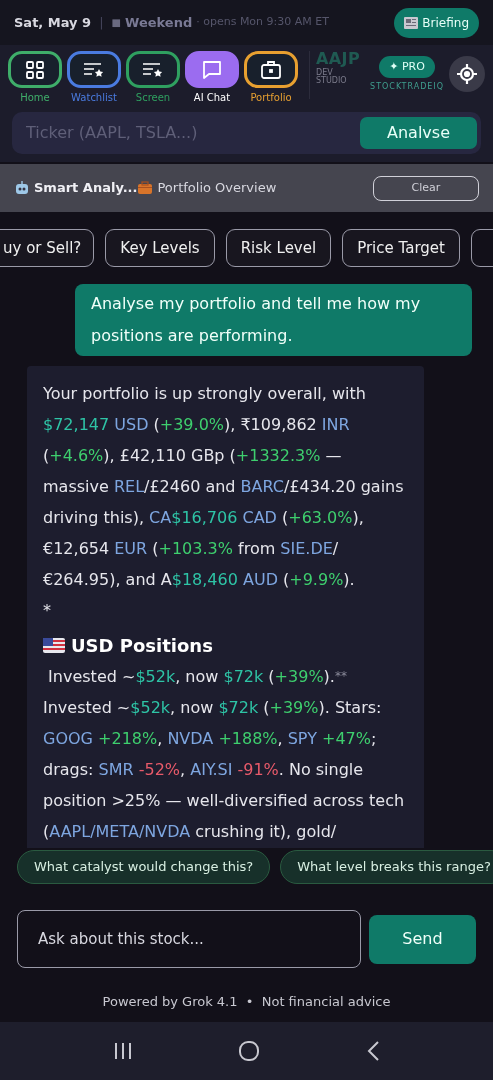  I want to click on message-paragraph: Invested ~$52k, now $72k (+39%). Stars: GOOG +218%, NVDA +188%, SPY +47%; drags: SMR -52%, AIY.SI -91%. No single position >25% — well-diversified across tech (AAPL/META/NVDA crushing it), gold/, so click(224, 770).